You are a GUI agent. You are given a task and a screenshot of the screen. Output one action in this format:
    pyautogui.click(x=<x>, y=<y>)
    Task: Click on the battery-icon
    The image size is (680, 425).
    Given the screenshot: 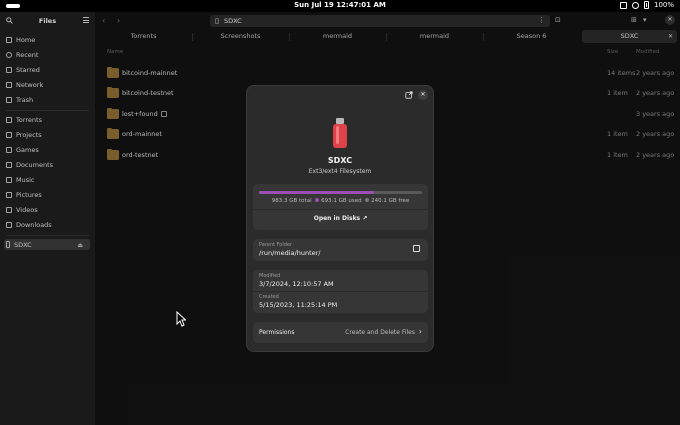 What is the action you would take?
    pyautogui.click(x=646, y=5)
    